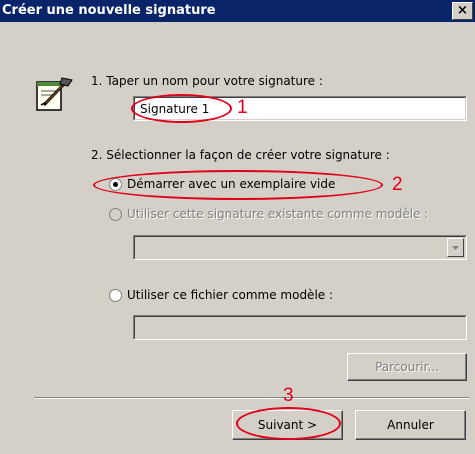 This screenshot has height=454, width=475. Describe the element at coordinates (397, 184) in the screenshot. I see `annotation-number-2: 2` at that location.